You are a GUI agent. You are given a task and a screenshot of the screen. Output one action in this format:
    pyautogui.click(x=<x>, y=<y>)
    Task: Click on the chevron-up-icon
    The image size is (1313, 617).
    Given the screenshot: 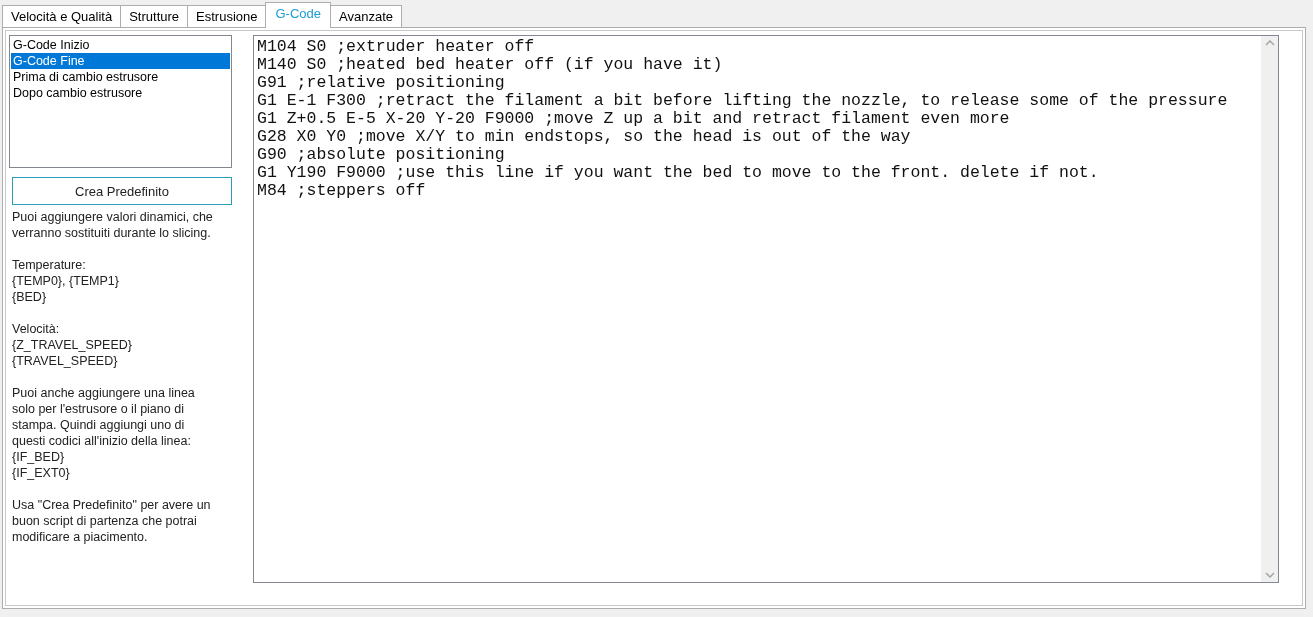 What is the action you would take?
    pyautogui.click(x=1269, y=43)
    